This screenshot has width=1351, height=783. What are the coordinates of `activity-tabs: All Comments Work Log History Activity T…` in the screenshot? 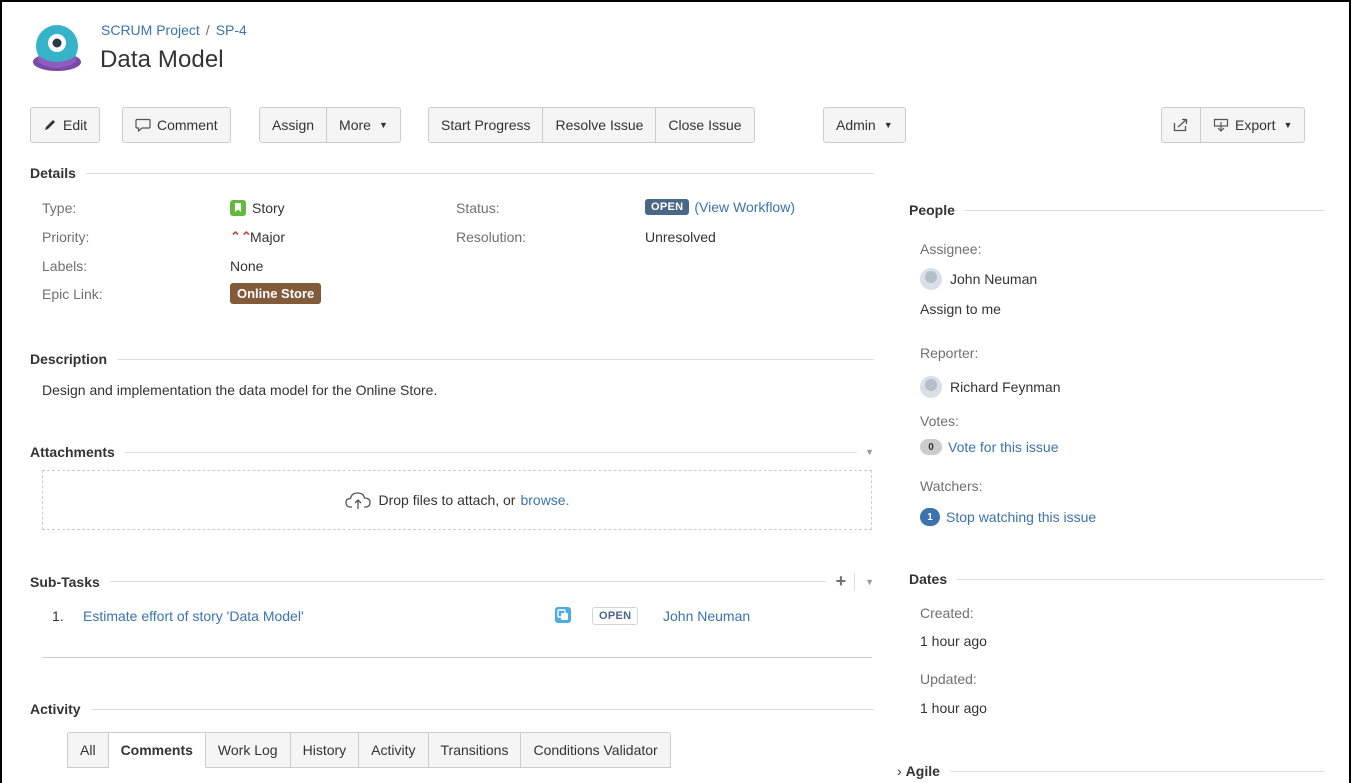 It's located at (369, 750).